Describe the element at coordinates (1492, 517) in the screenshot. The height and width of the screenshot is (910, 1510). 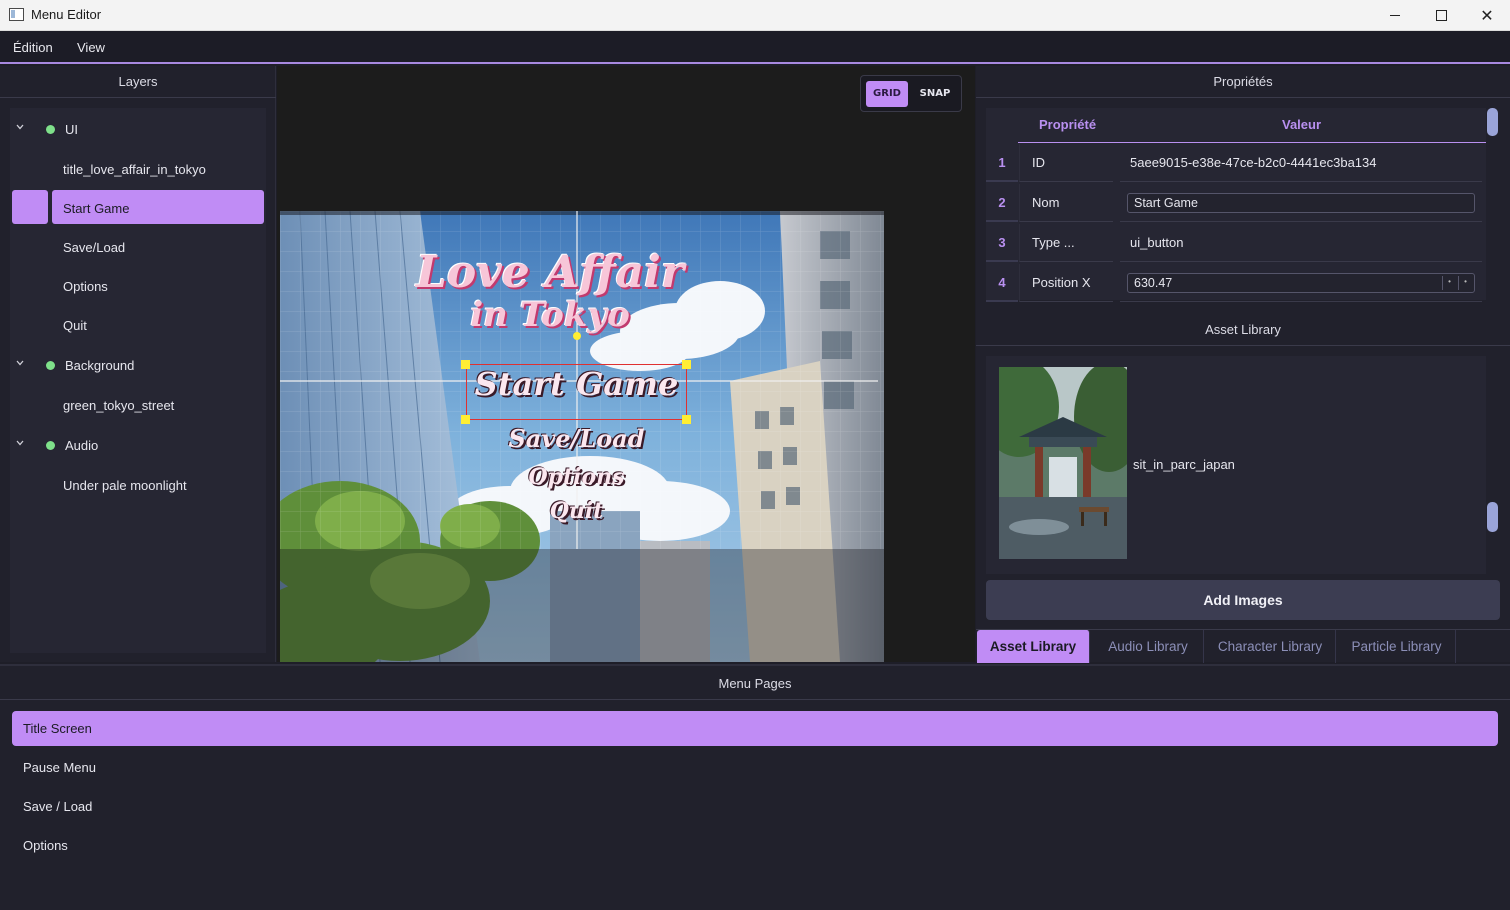
I see `asset-scrollbar` at that location.